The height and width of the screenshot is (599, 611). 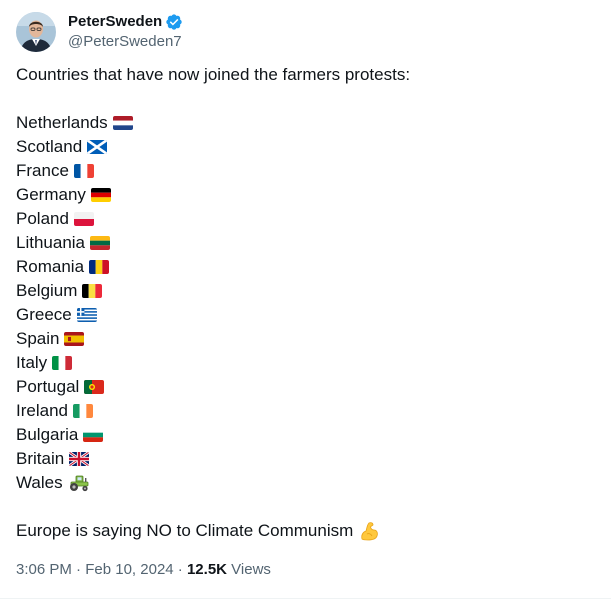 I want to click on tweet-header: PeterSweden @PeterSweden7, so click(x=99, y=32).